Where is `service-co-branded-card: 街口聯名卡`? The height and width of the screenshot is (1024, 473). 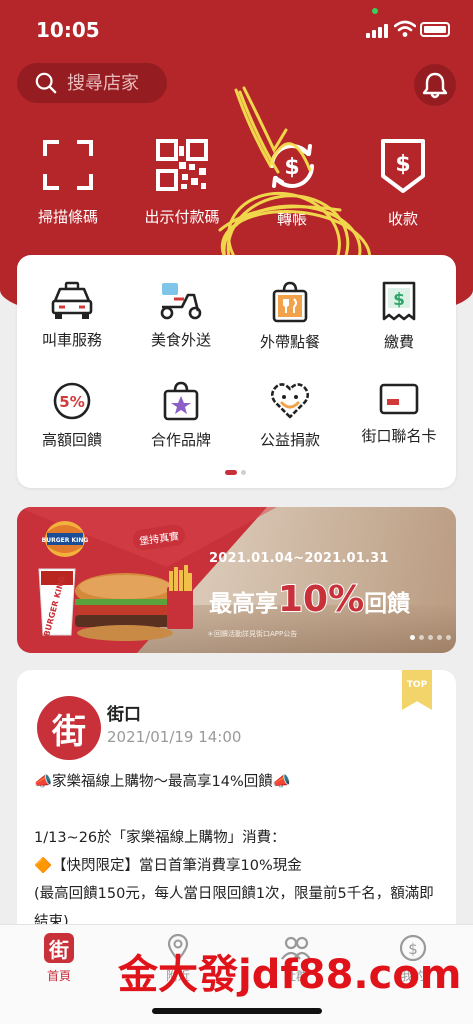
service-co-branded-card: 街口聯名卡 is located at coordinates (399, 413).